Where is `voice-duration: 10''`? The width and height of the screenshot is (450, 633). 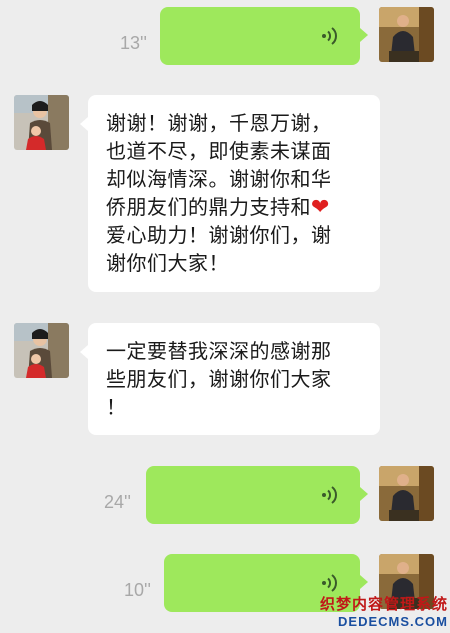 voice-duration: 10'' is located at coordinates (137, 590).